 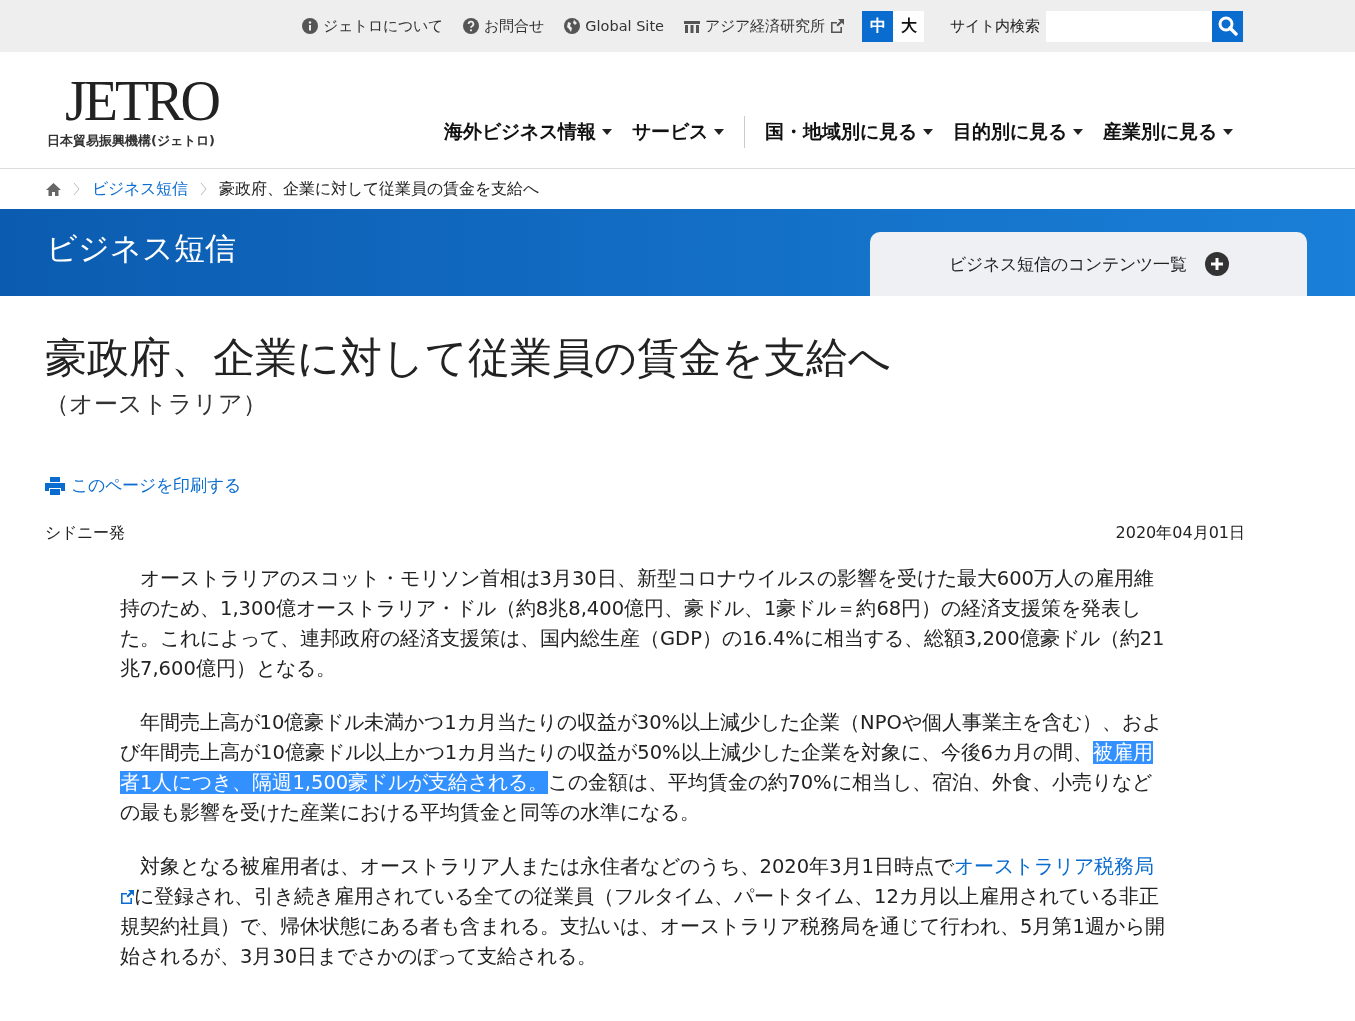 What do you see at coordinates (1088, 264) in the screenshot?
I see `contents-menu-button: ビジネス短信のコンテンツ一覧` at bounding box center [1088, 264].